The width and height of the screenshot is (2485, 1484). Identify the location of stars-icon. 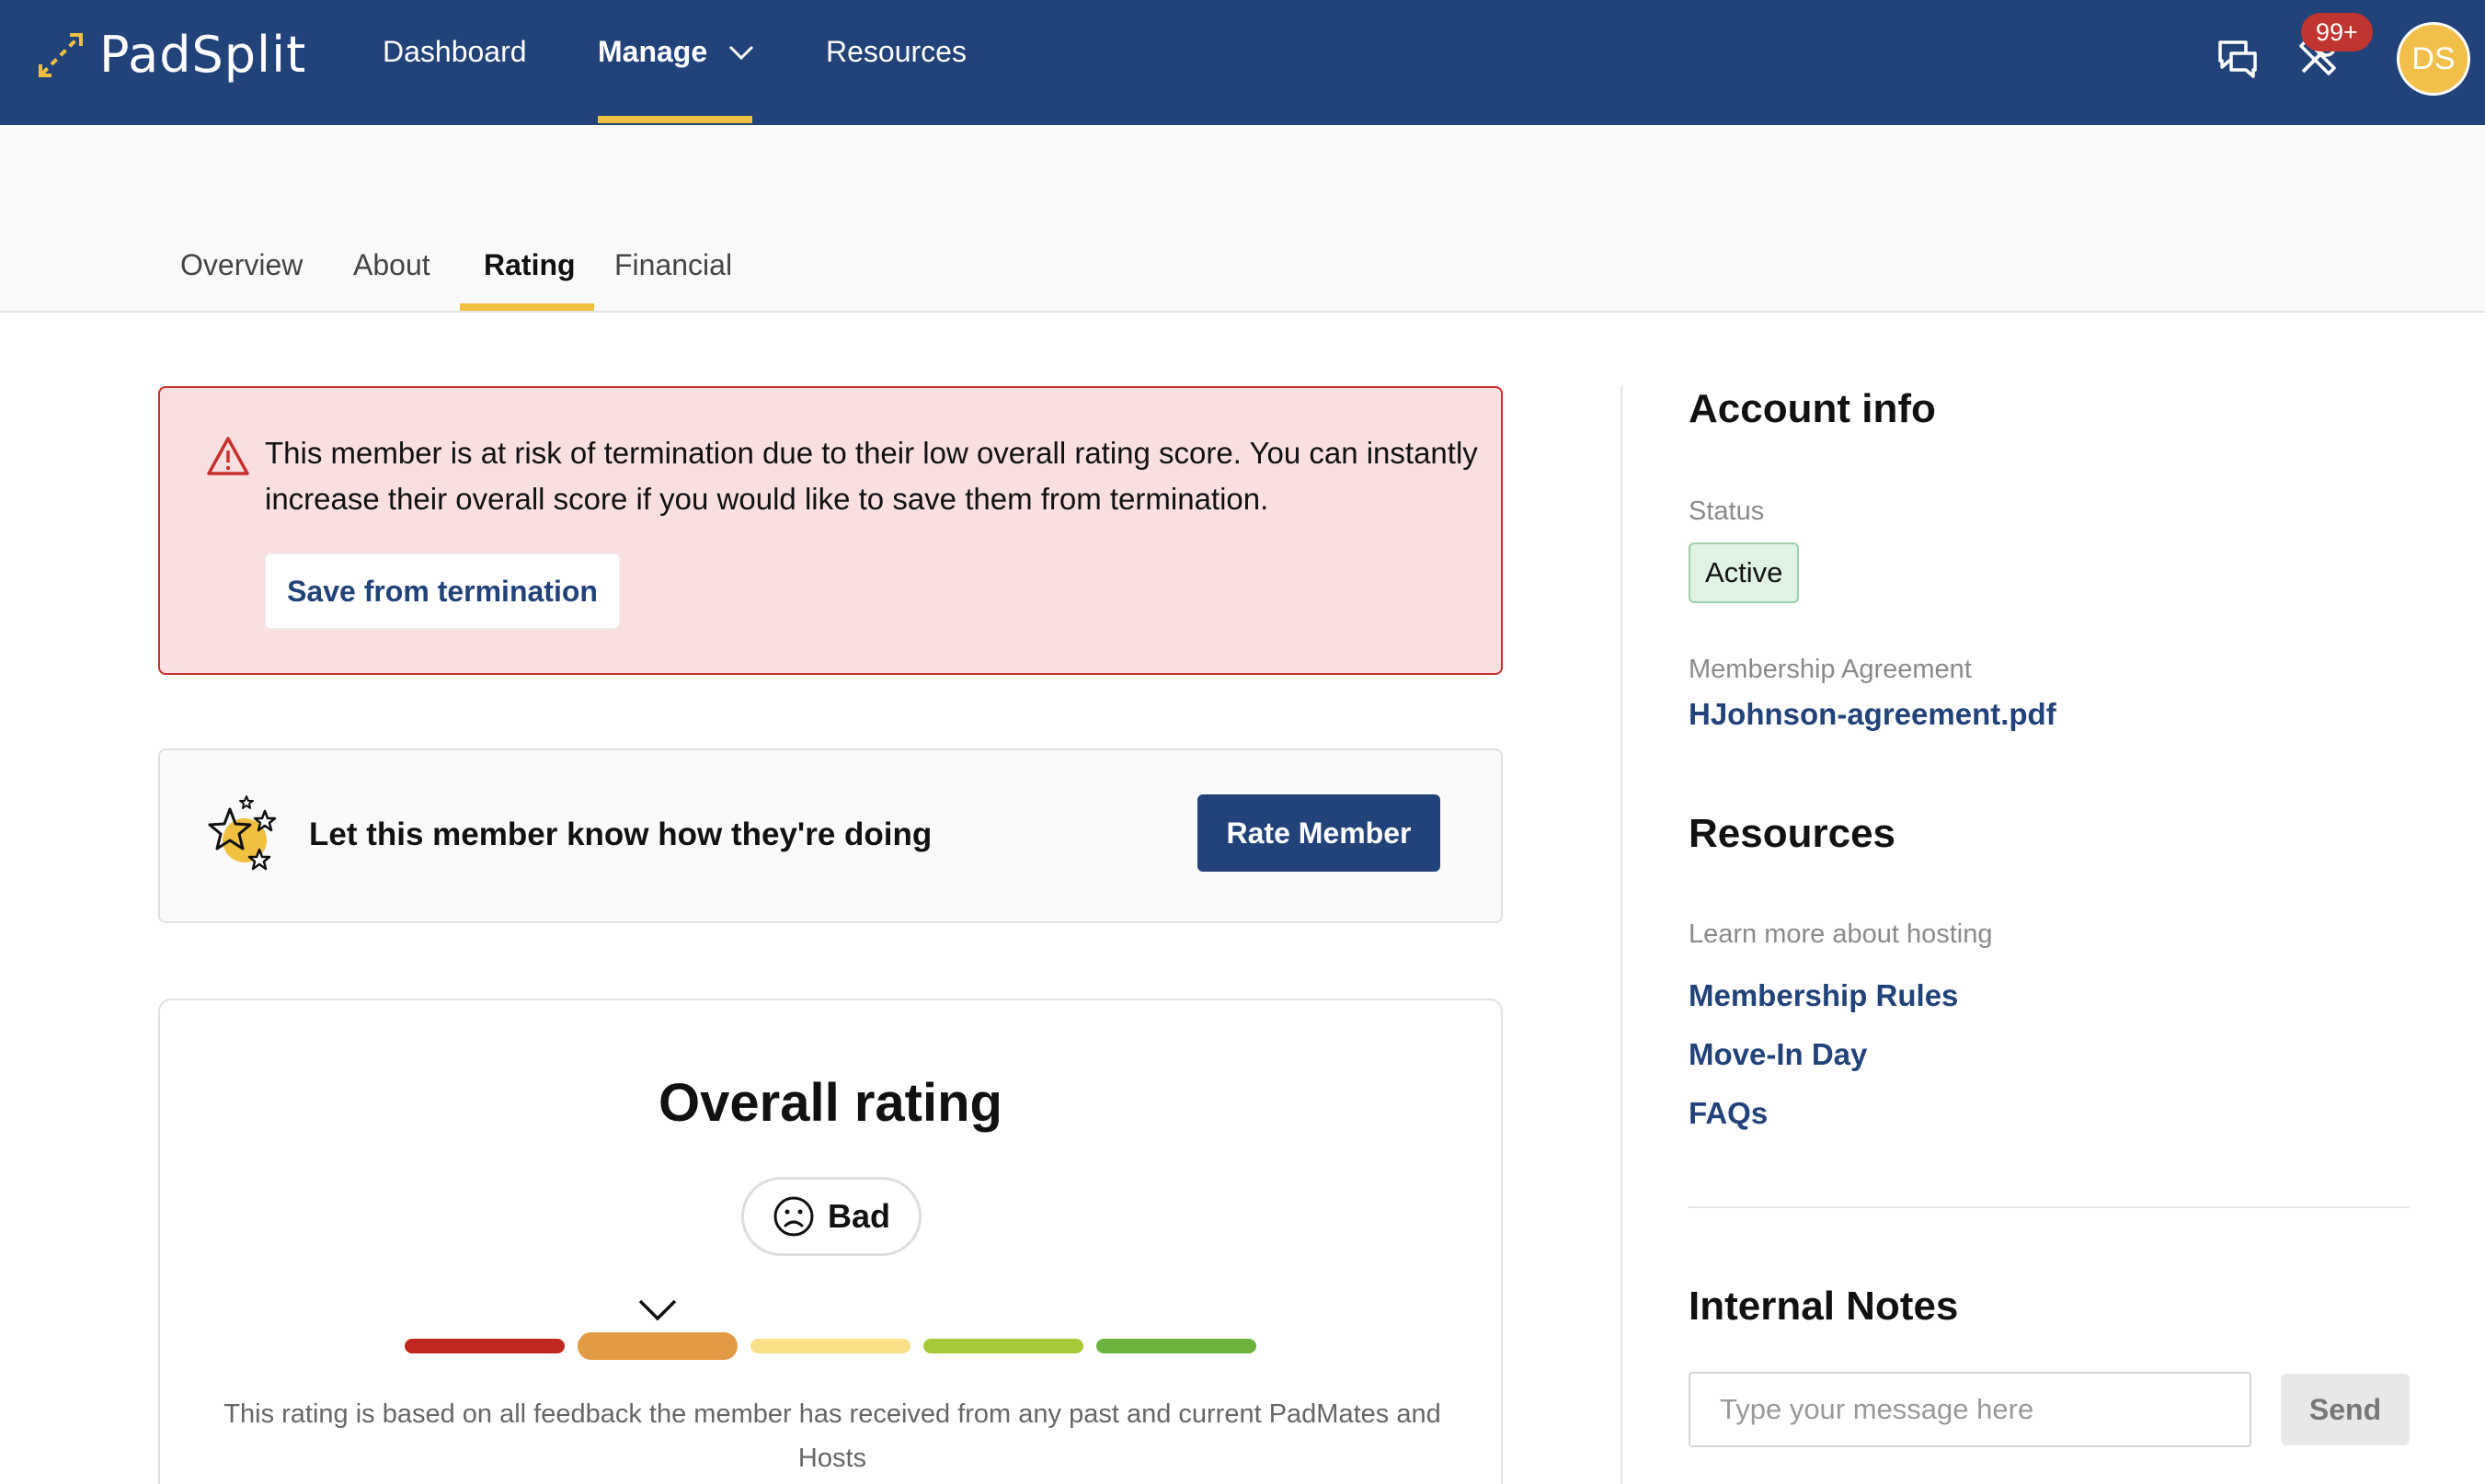
(243, 833).